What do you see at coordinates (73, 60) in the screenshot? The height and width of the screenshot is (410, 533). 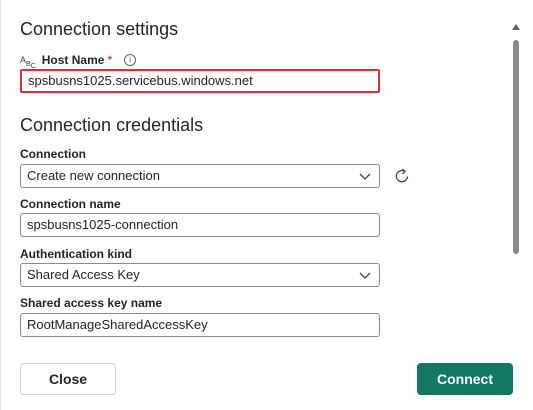 I see `host-name-label: Host Name` at bounding box center [73, 60].